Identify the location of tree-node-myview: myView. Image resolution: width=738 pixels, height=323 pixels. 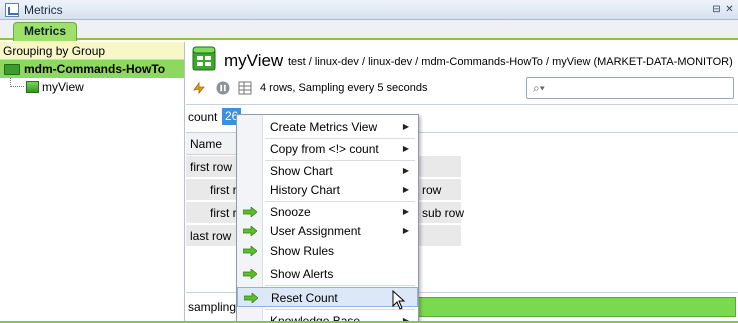
(92, 87).